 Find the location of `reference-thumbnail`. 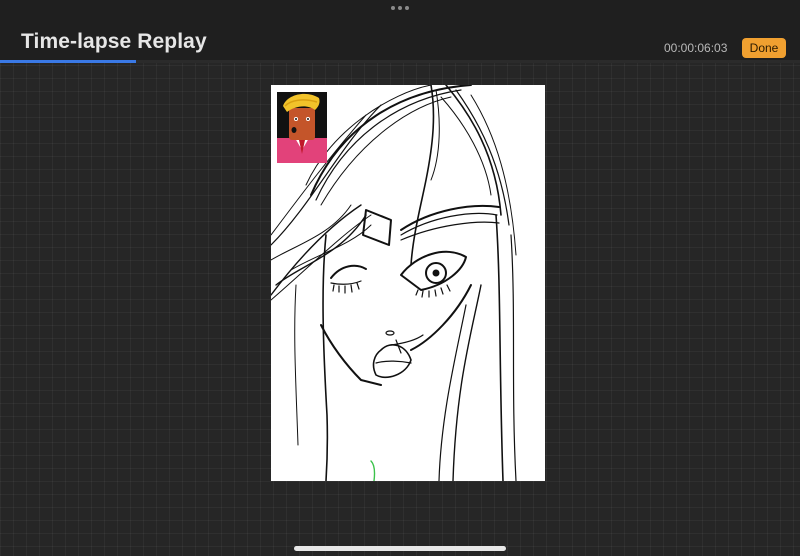

reference-thumbnail is located at coordinates (302, 127).